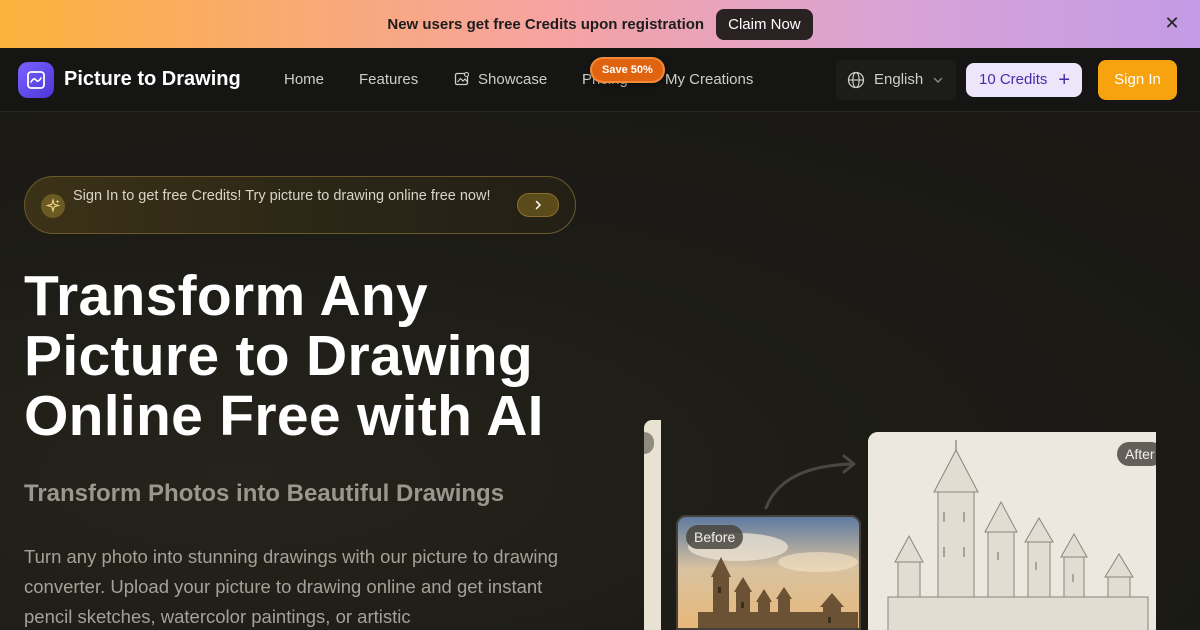  What do you see at coordinates (627, 70) in the screenshot?
I see `save-badge: Save 50%` at bounding box center [627, 70].